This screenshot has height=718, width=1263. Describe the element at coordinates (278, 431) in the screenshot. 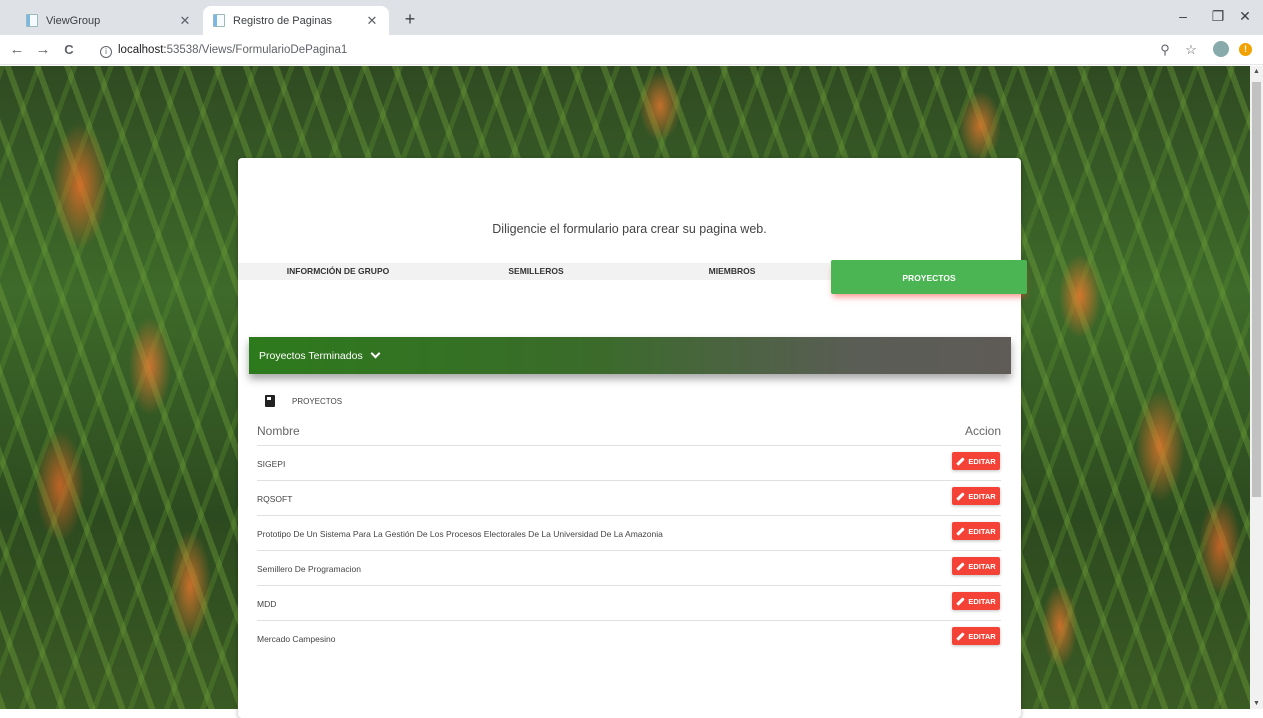

I see `column-header-nombre: Nombre` at that location.